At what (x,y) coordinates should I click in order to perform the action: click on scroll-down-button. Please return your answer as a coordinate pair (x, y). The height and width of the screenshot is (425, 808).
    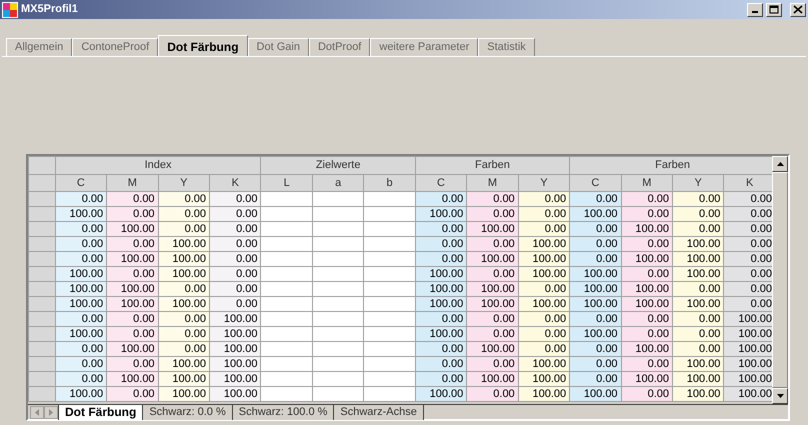
    Looking at the image, I should click on (780, 396).